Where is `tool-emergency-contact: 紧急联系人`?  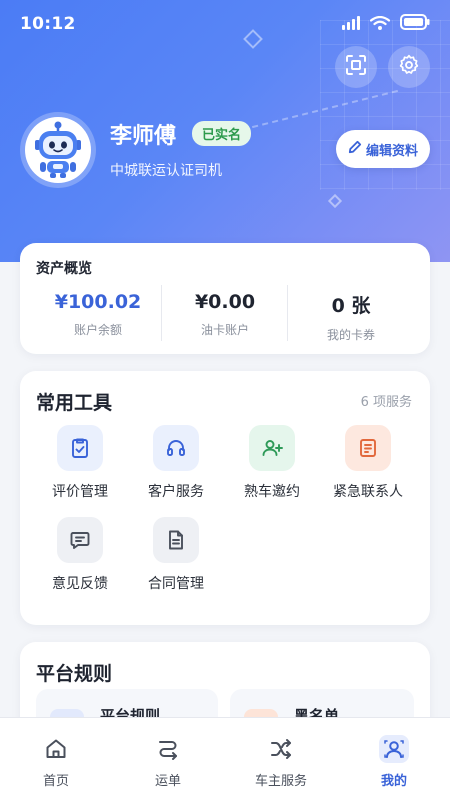 tool-emergency-contact: 紧急联系人 is located at coordinates (368, 463).